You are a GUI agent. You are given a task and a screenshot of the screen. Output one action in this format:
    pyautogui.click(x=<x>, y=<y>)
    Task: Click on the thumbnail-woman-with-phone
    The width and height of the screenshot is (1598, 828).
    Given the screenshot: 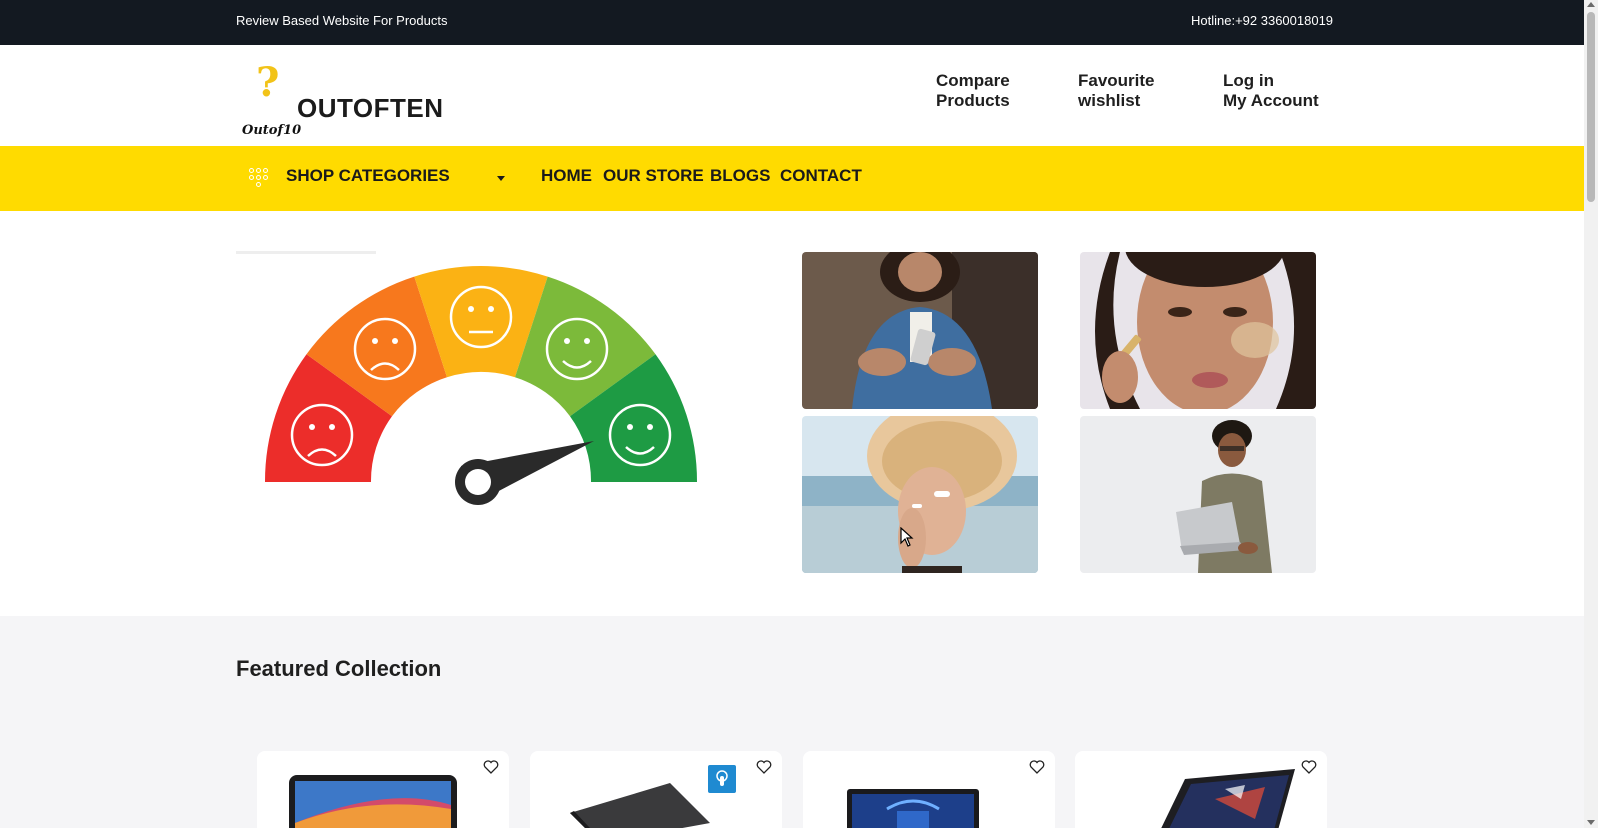 What is the action you would take?
    pyautogui.click(x=920, y=330)
    